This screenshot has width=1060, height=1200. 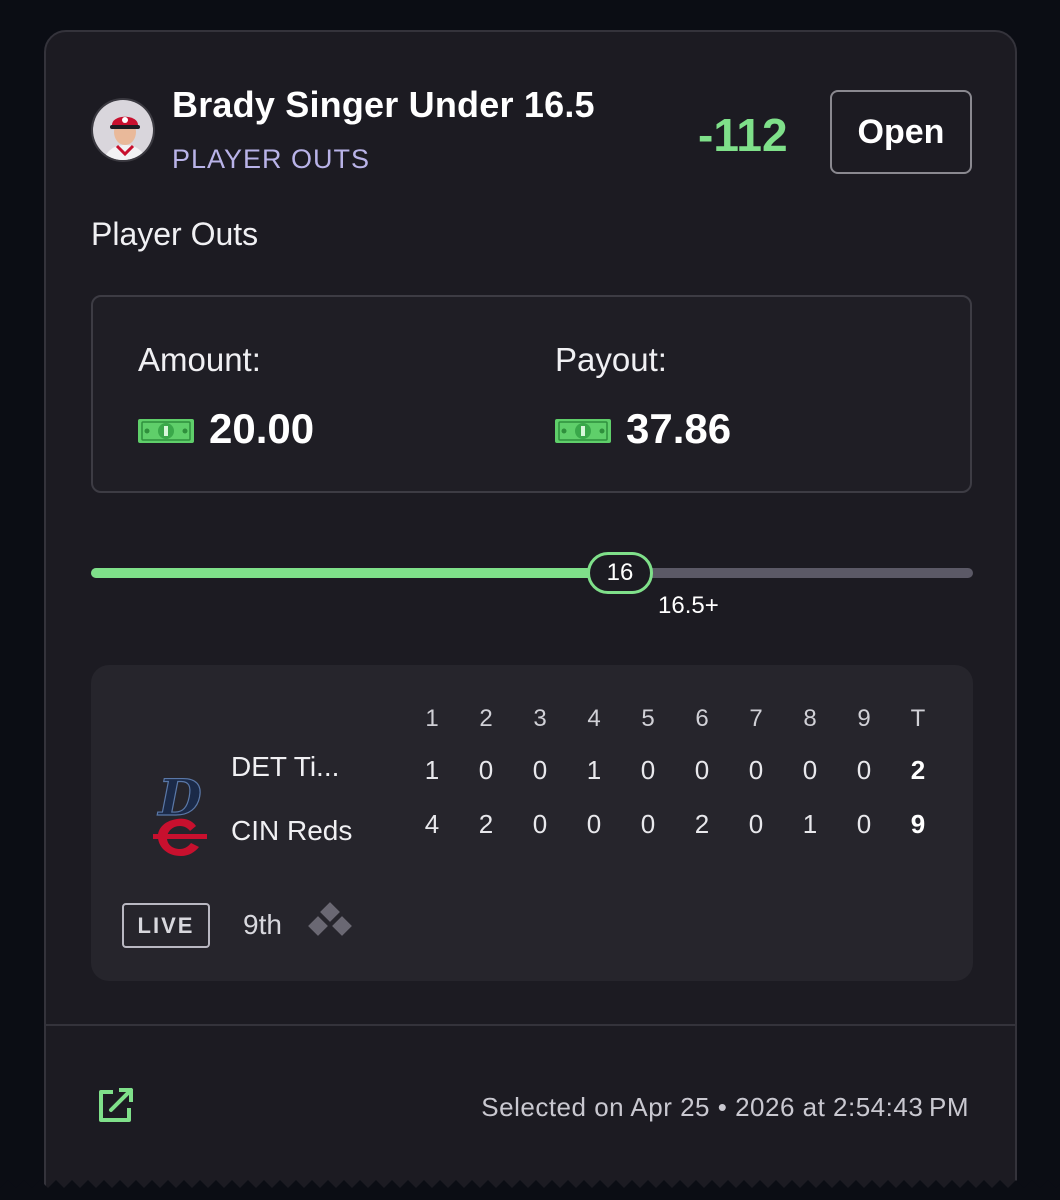 I want to click on footer-divider, so click(x=530, y=1025).